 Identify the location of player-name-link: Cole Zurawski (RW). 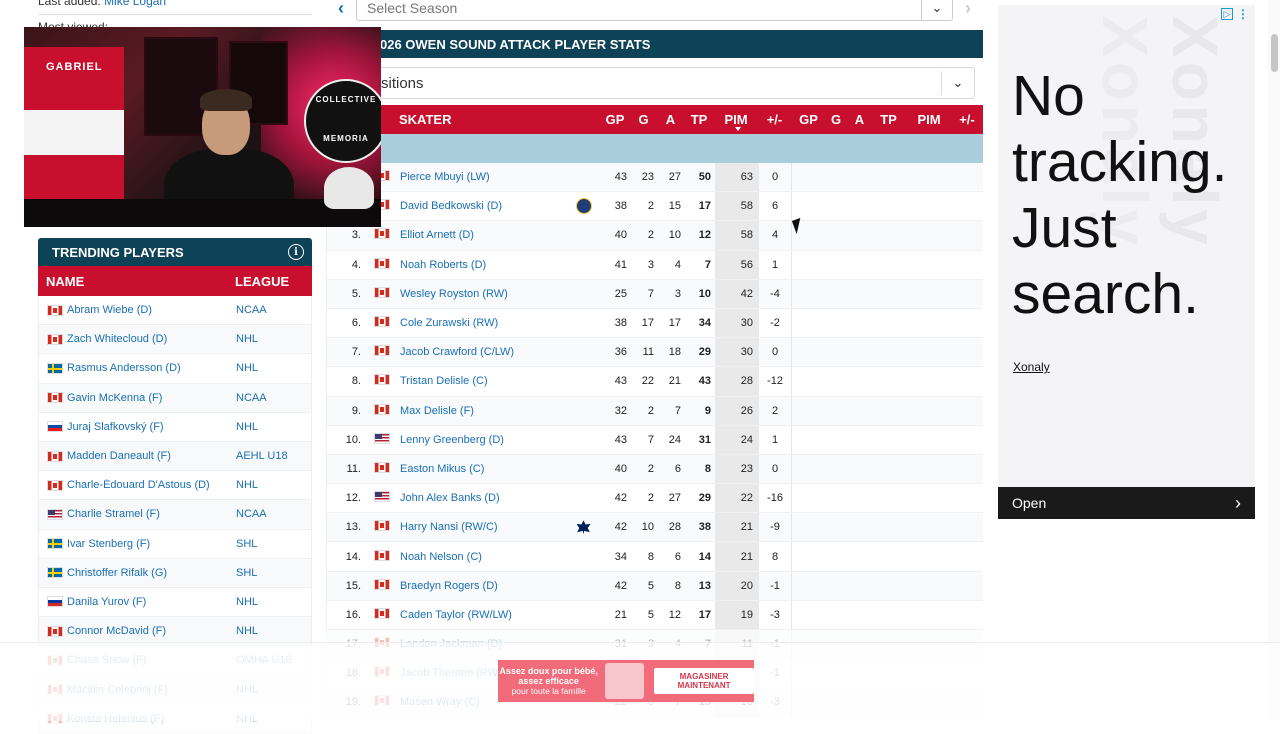
(483, 323).